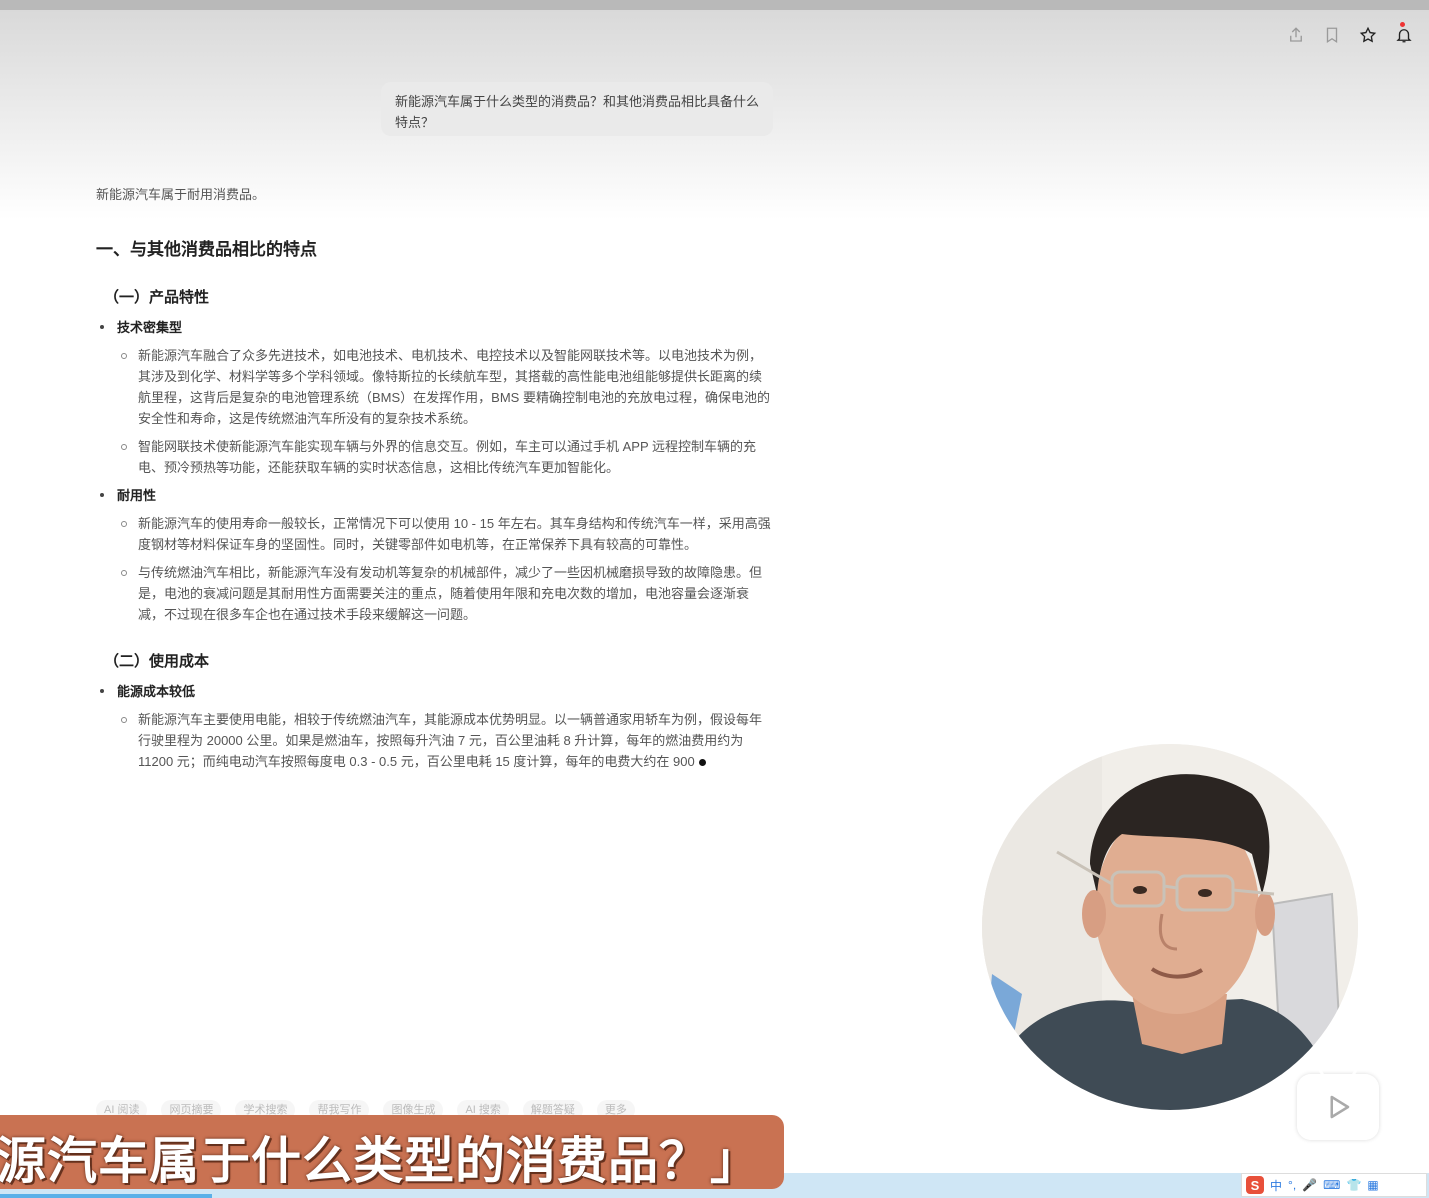 This screenshot has width=1429, height=1198. Describe the element at coordinates (106, 1196) in the screenshot. I see `progress-fill` at that location.